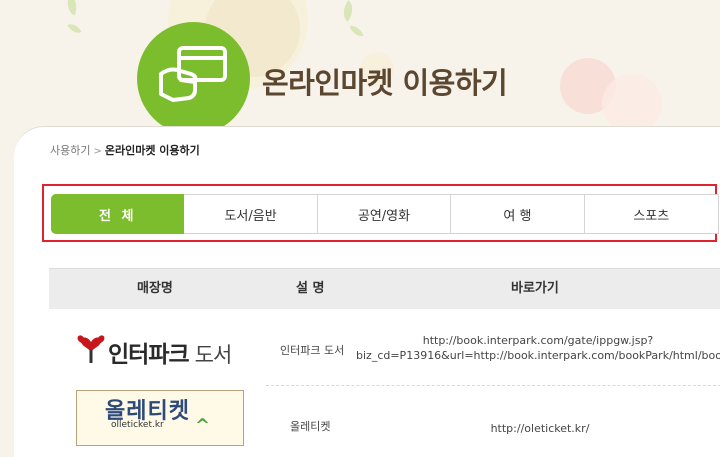 This screenshot has height=457, width=720. I want to click on row-divider, so click(493, 385).